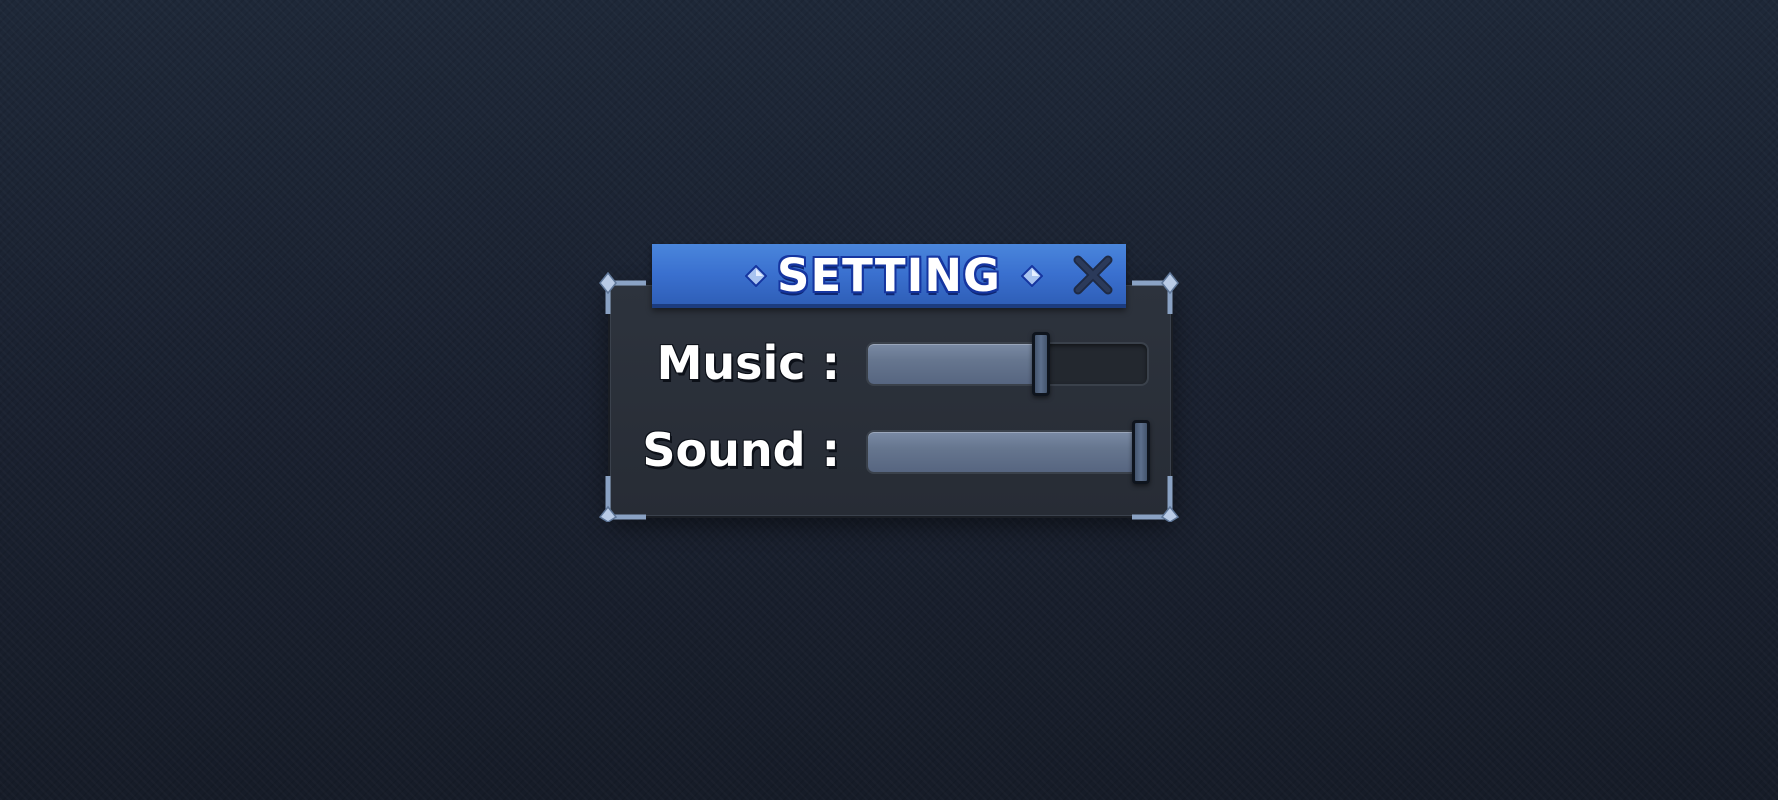 Image resolution: width=1778 pixels, height=800 pixels. I want to click on music-slider-handle, so click(1041, 364).